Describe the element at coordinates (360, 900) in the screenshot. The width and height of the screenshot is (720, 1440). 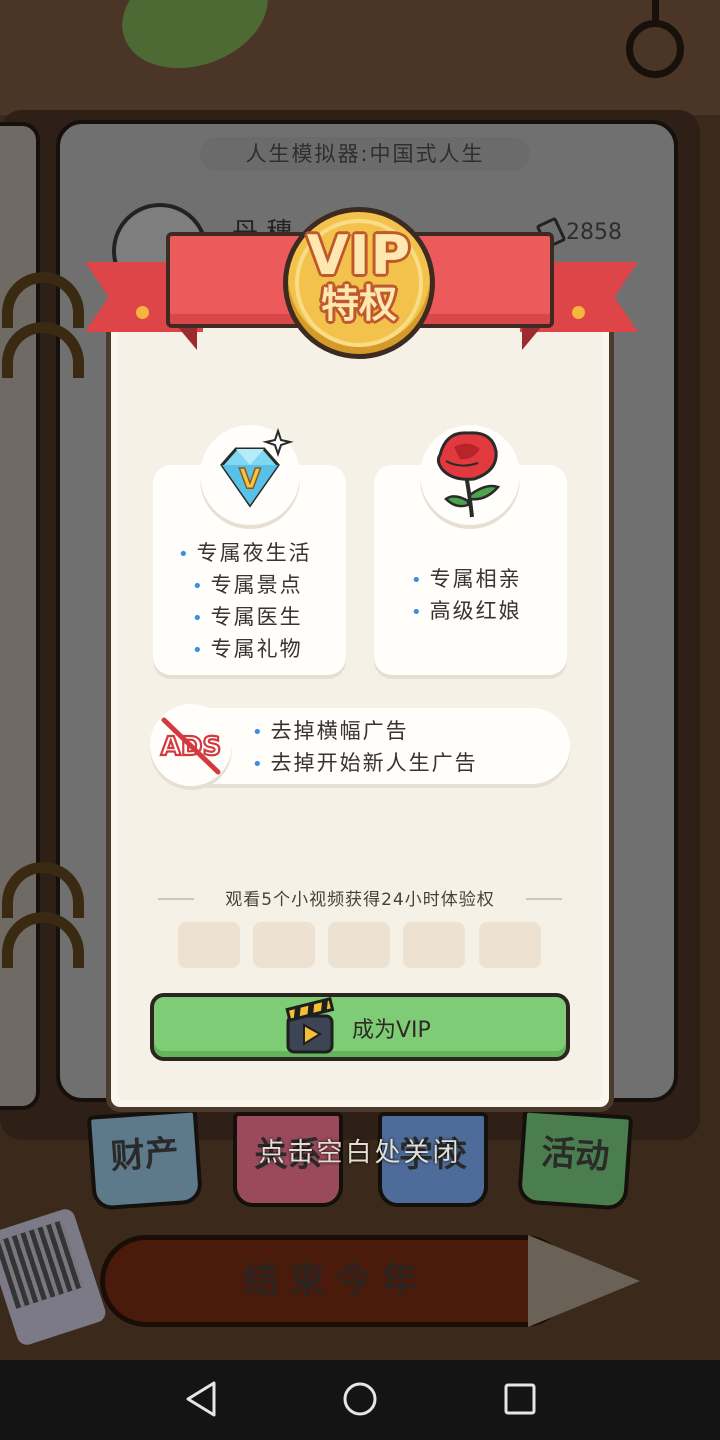
I see `trial-description: 观看5个小视频获得24小时体验权` at that location.